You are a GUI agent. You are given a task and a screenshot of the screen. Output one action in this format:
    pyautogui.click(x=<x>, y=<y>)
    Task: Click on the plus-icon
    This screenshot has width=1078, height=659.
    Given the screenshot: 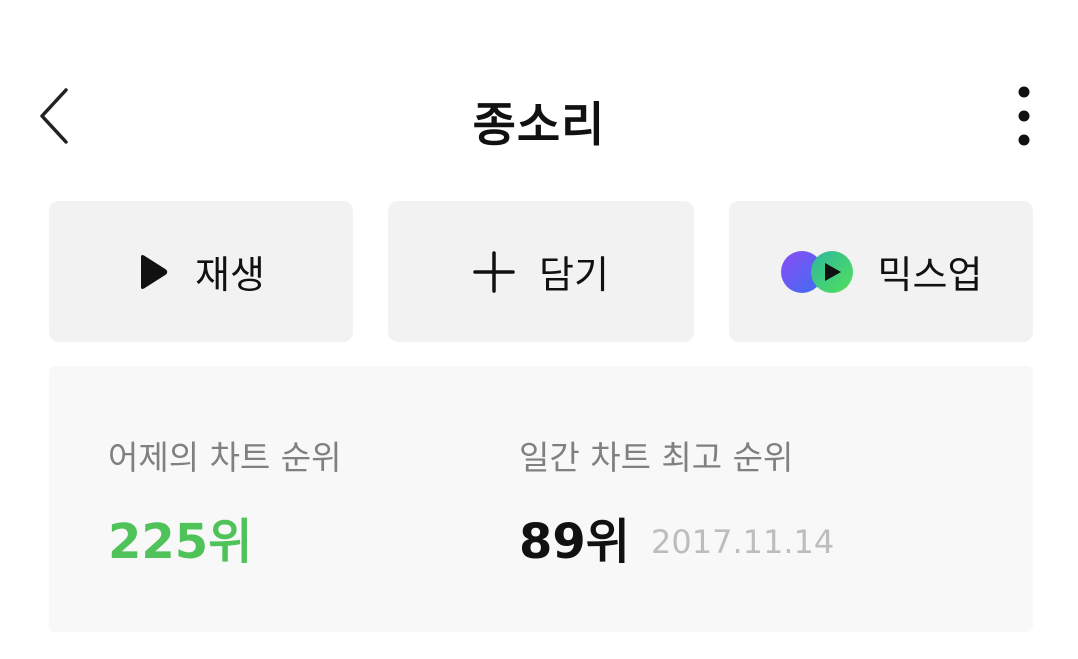 What is the action you would take?
    pyautogui.click(x=494, y=271)
    